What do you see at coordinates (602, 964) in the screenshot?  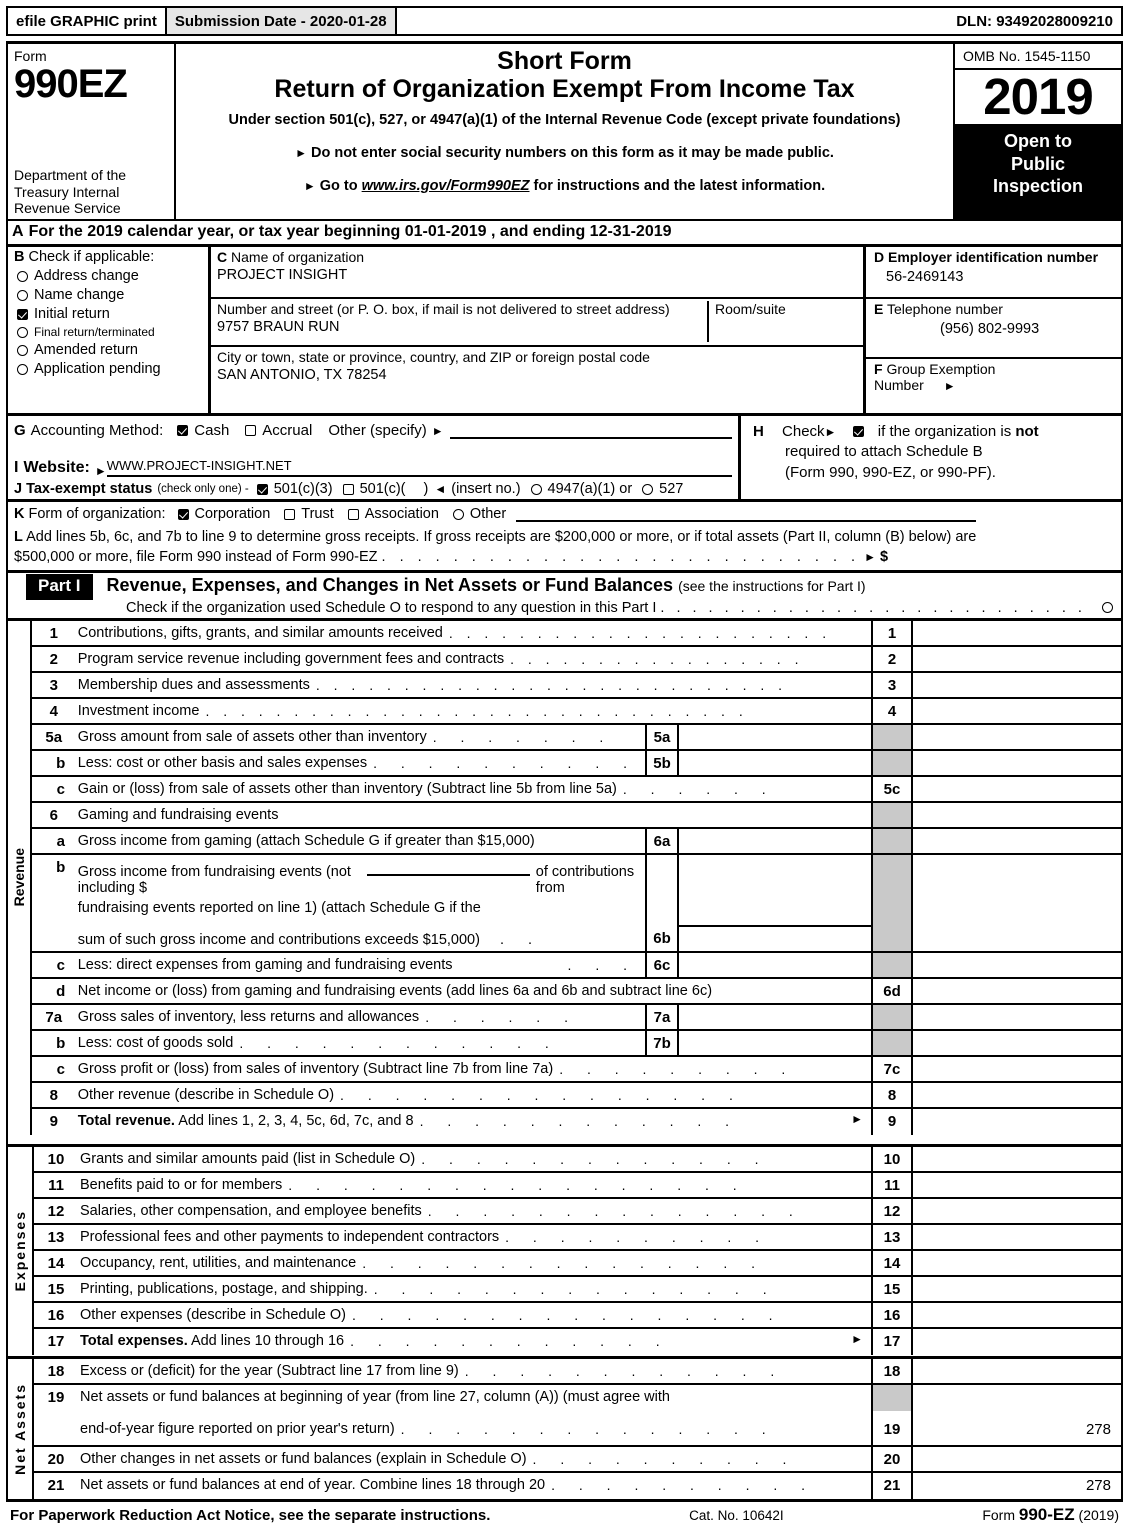 I see `row-dots: . . .` at bounding box center [602, 964].